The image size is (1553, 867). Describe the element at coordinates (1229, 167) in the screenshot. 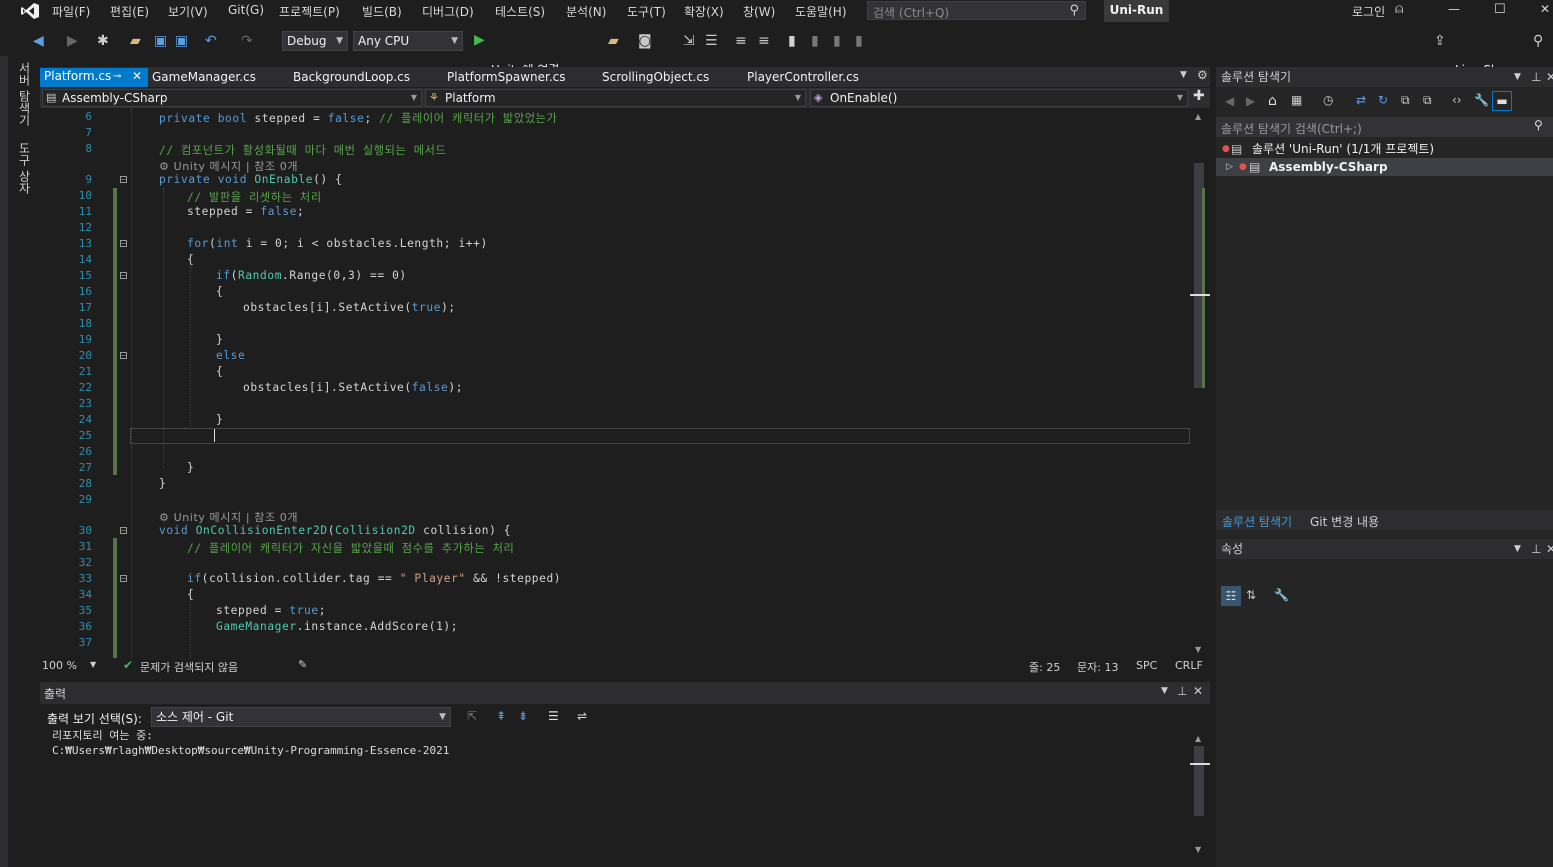

I see `expand-icon: ▷` at that location.